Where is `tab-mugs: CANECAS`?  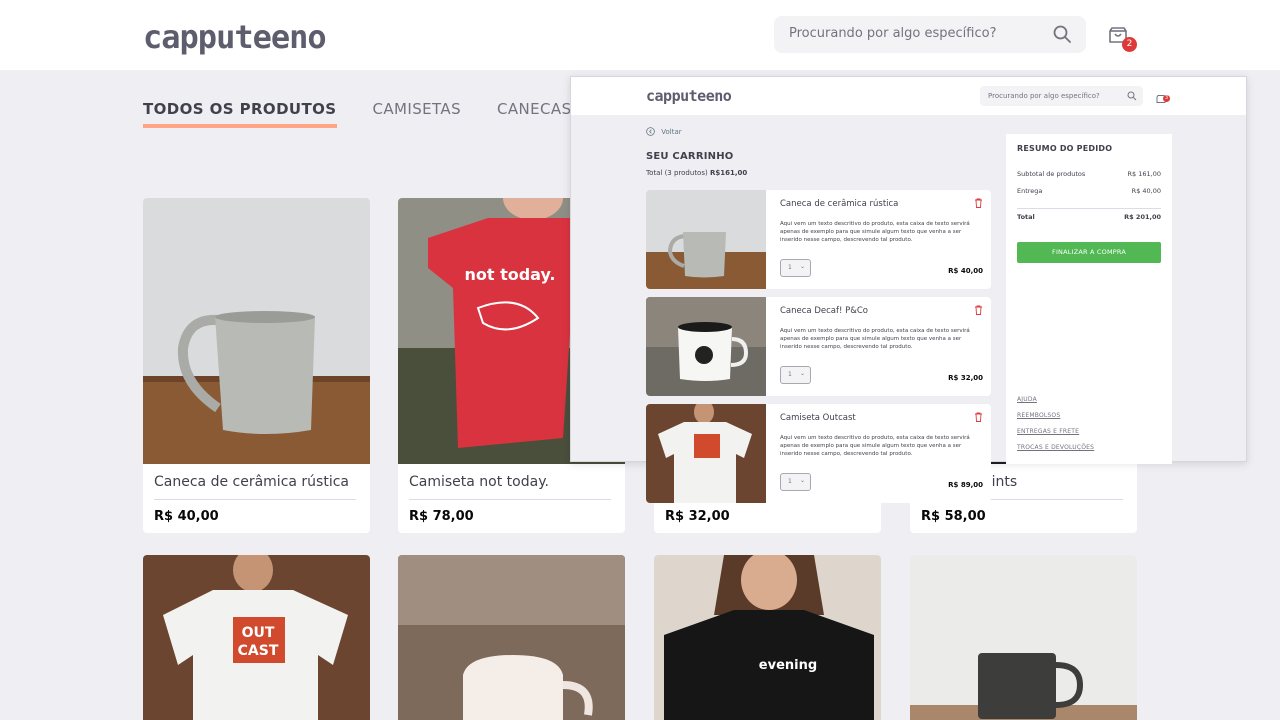
tab-mugs: CANECAS is located at coordinates (534, 114).